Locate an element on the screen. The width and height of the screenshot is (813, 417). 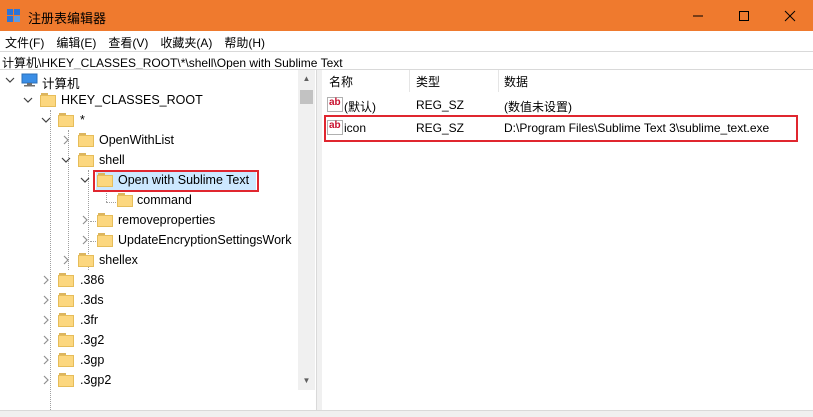
tree-item-updateencryption: UpdateEncryptionSettingsWork is located at coordinates (149, 240).